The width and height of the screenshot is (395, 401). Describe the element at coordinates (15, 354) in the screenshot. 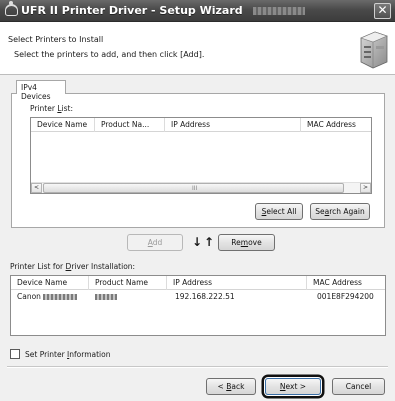

I see `set-printer-information-checkbox` at that location.